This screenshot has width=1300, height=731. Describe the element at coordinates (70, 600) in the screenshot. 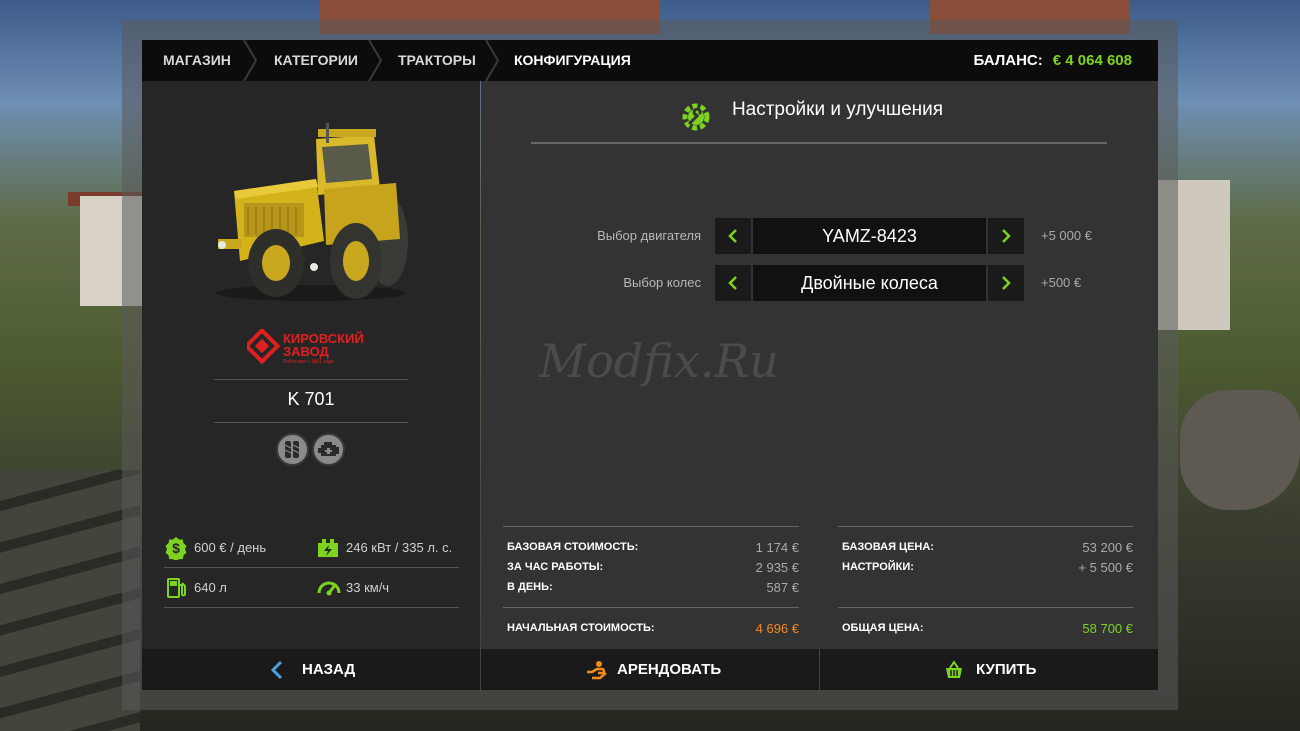

I see `background-path` at that location.